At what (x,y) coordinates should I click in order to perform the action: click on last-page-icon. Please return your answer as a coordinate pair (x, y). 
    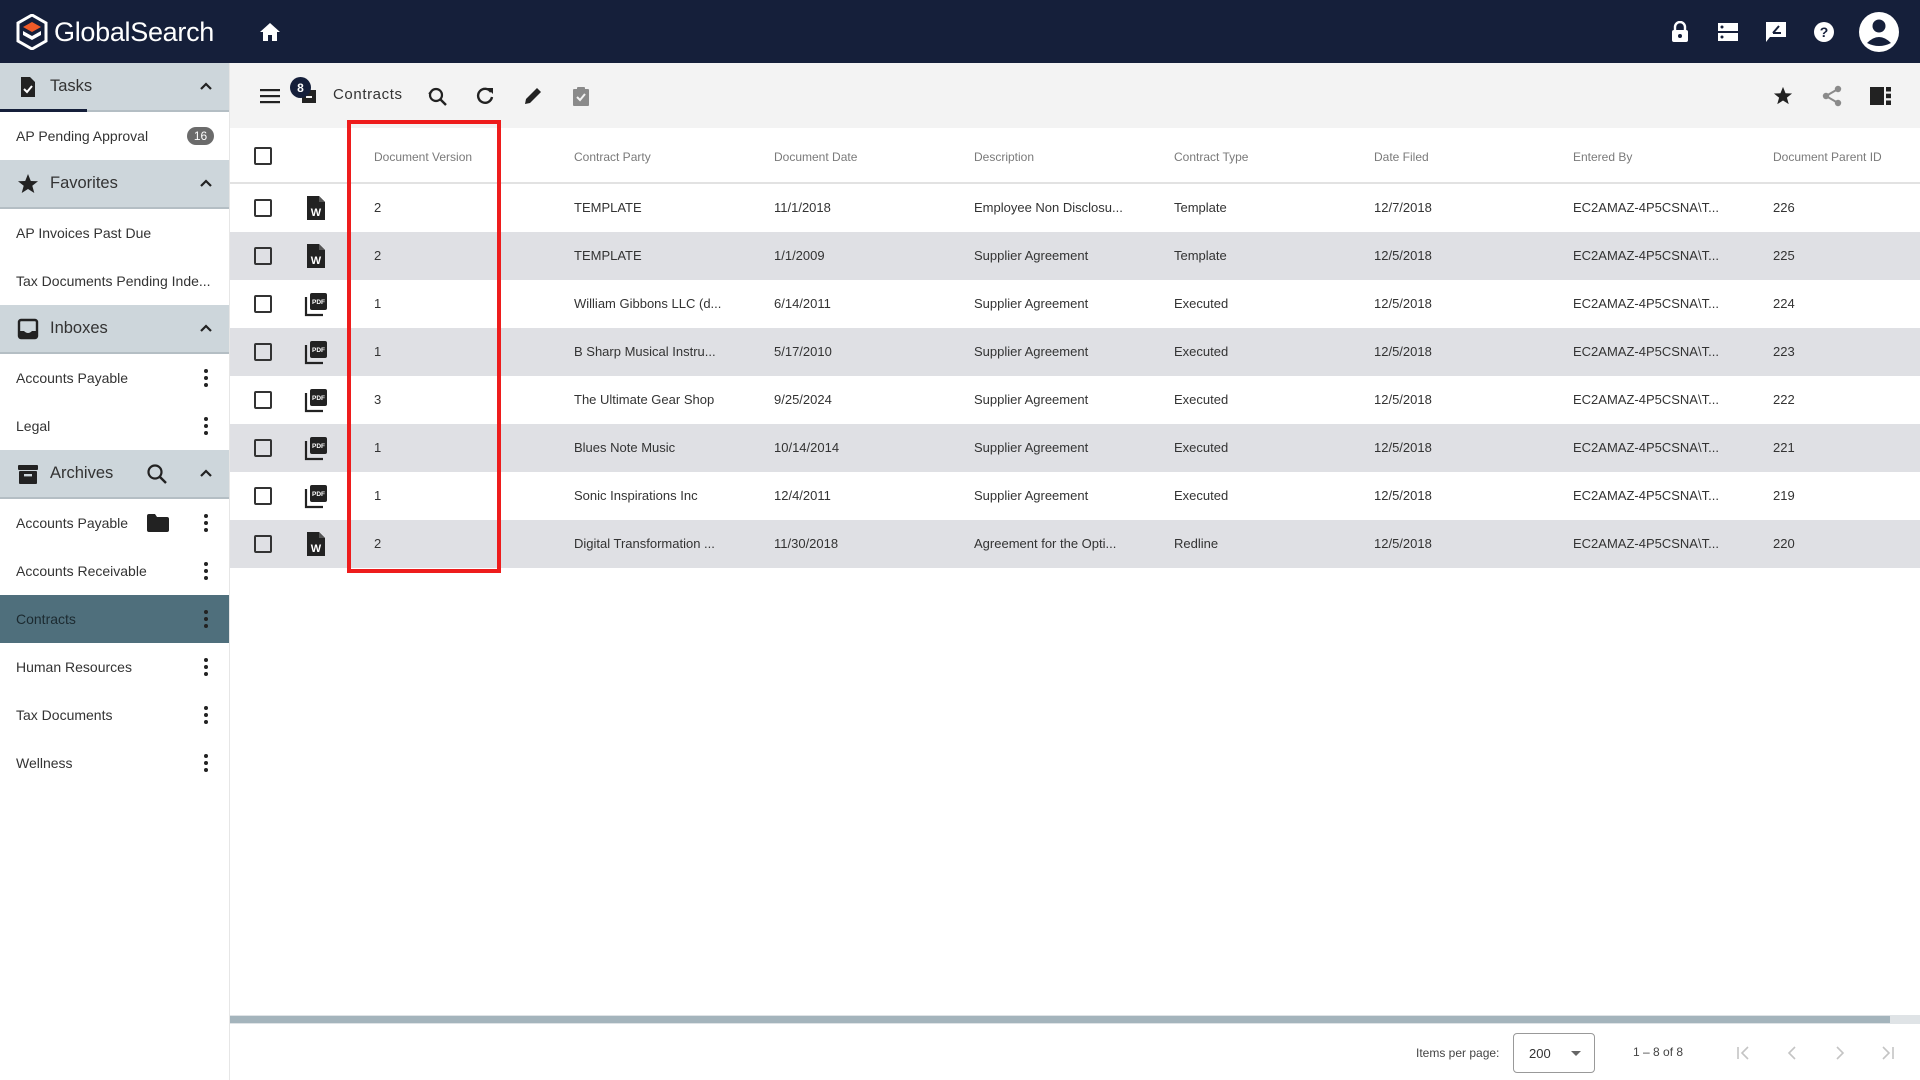
    Looking at the image, I should click on (1888, 1053).